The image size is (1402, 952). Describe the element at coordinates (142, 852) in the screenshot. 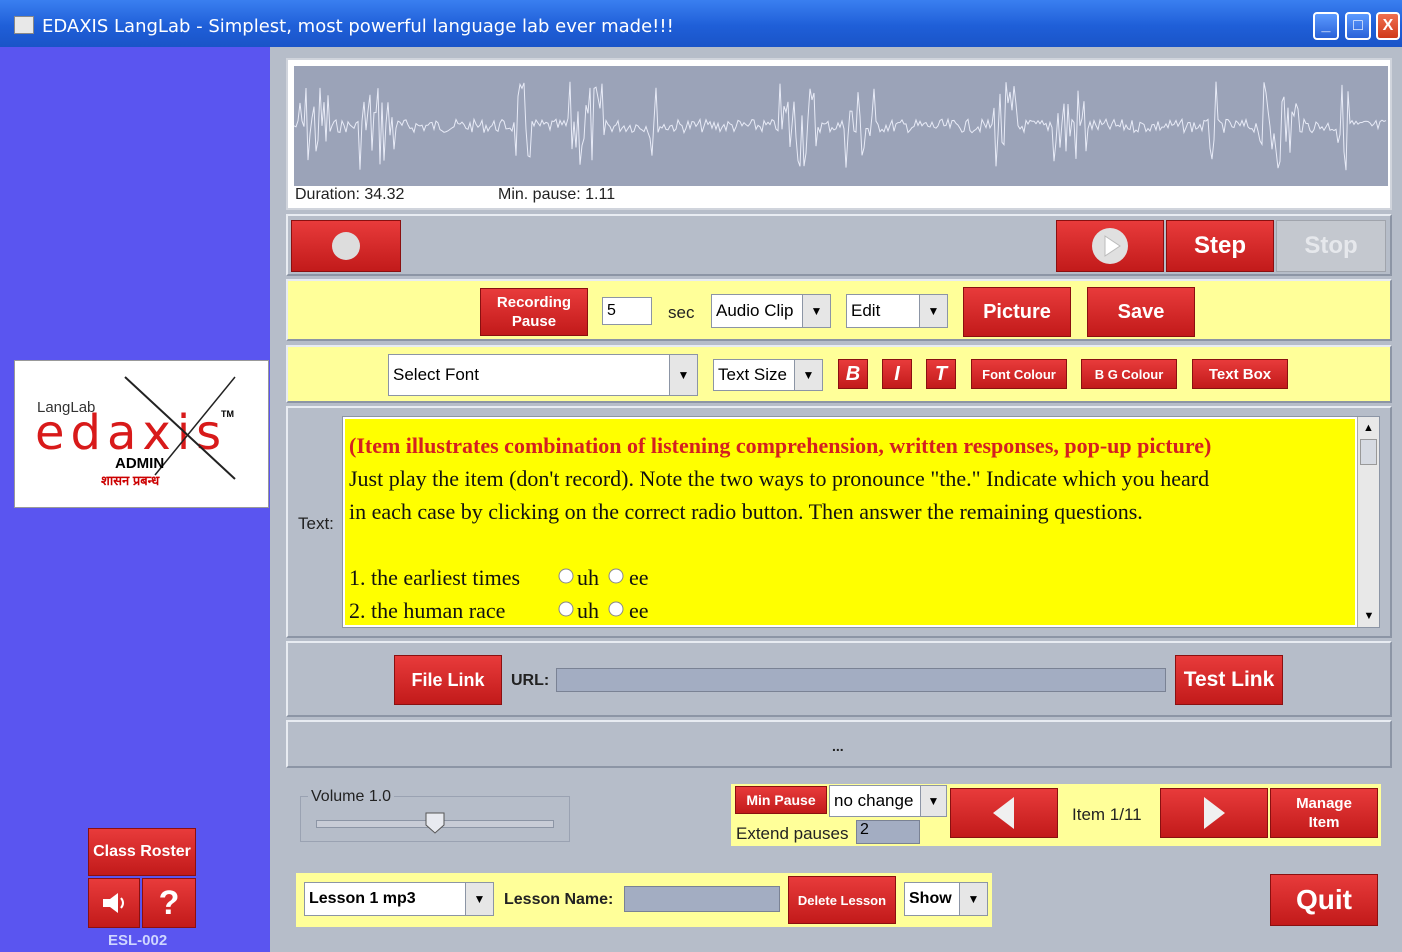

I see `class-roster-button: Class Roster` at that location.